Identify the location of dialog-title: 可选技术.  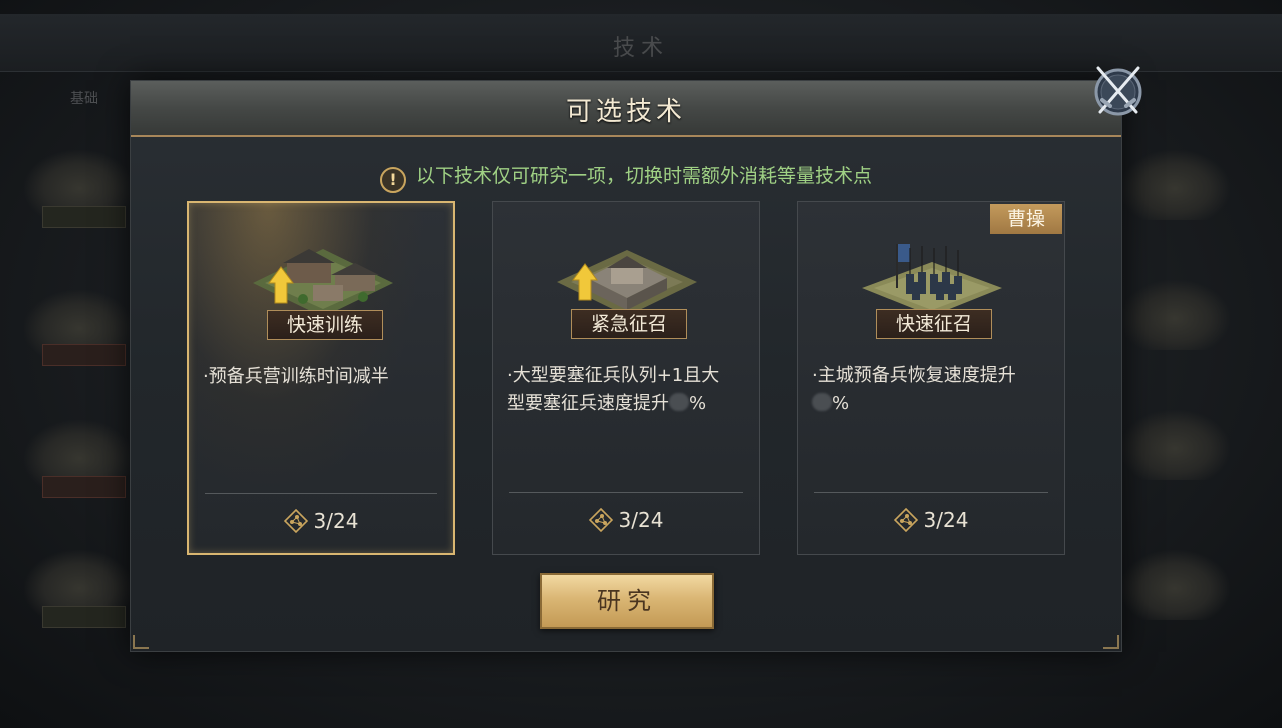
(625, 112).